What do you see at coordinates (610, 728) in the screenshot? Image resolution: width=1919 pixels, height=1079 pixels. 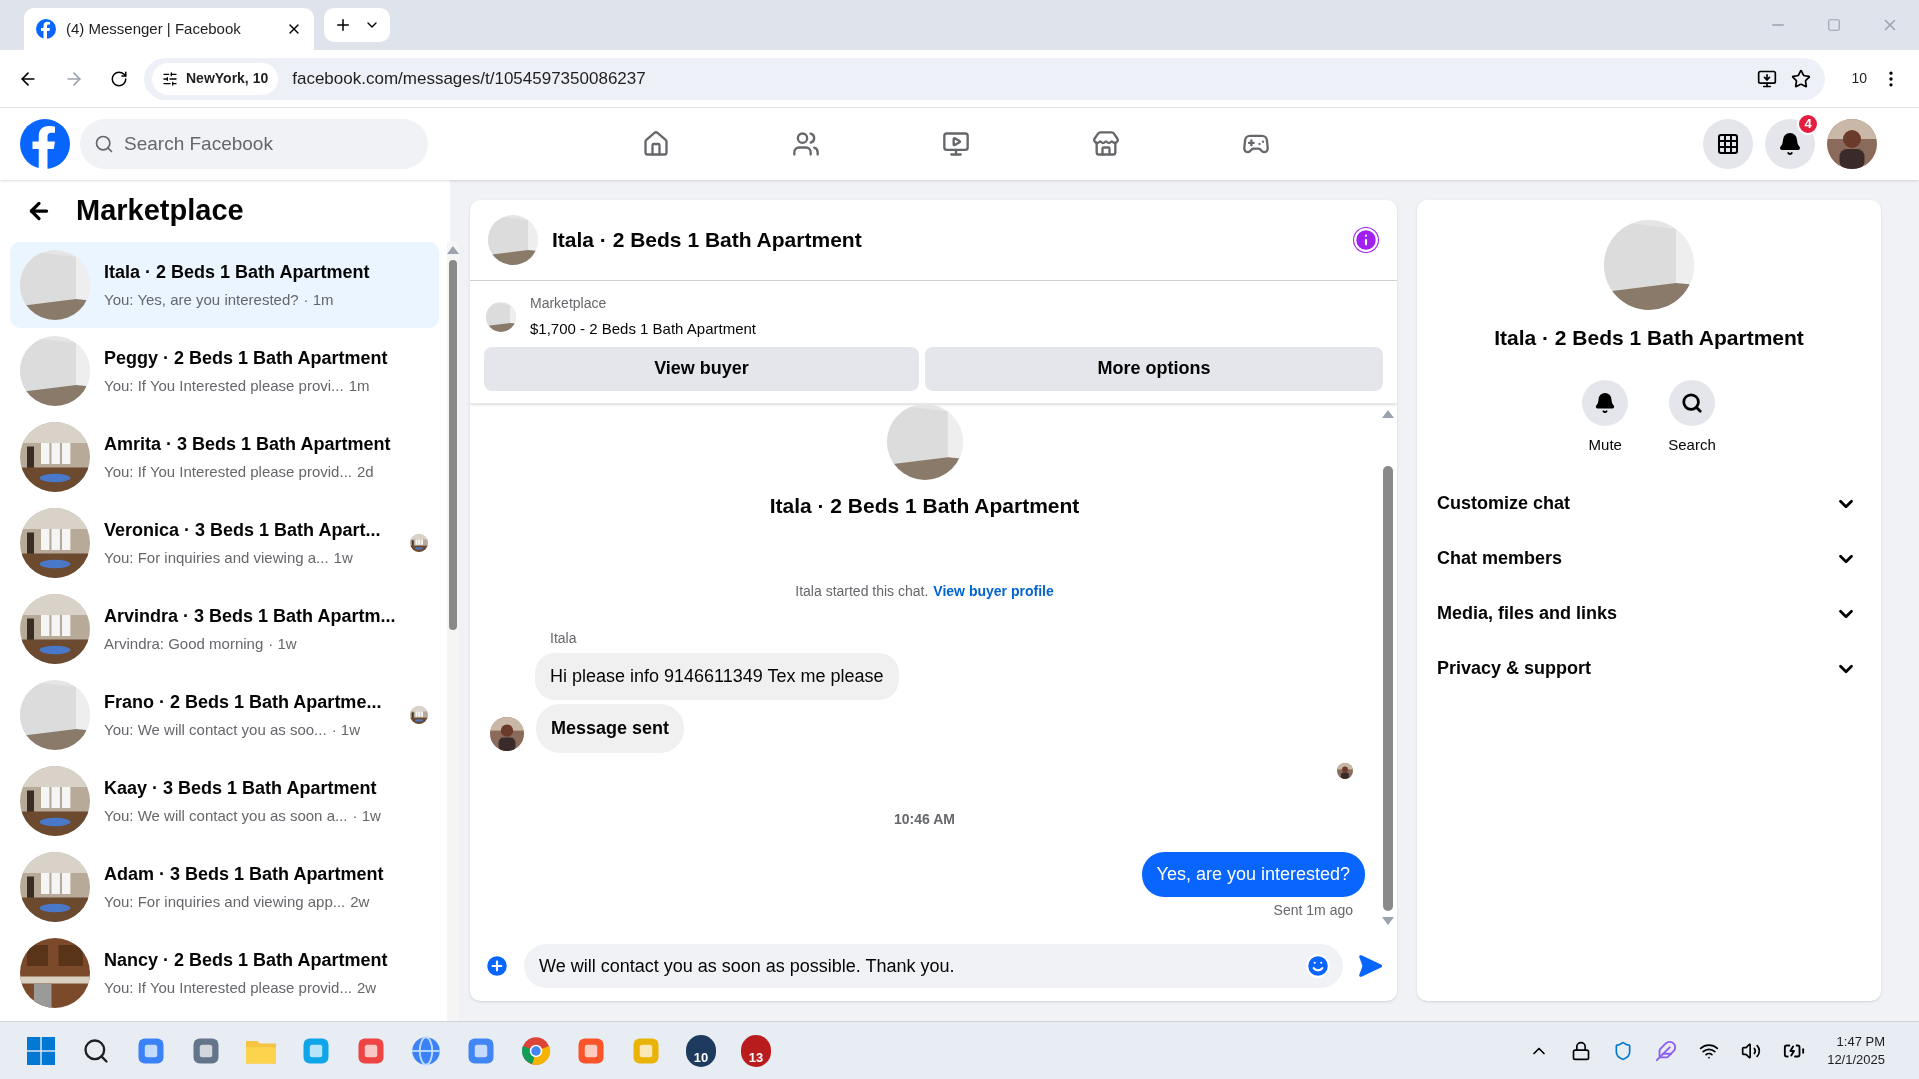 I see `message-bubble: Message sent` at bounding box center [610, 728].